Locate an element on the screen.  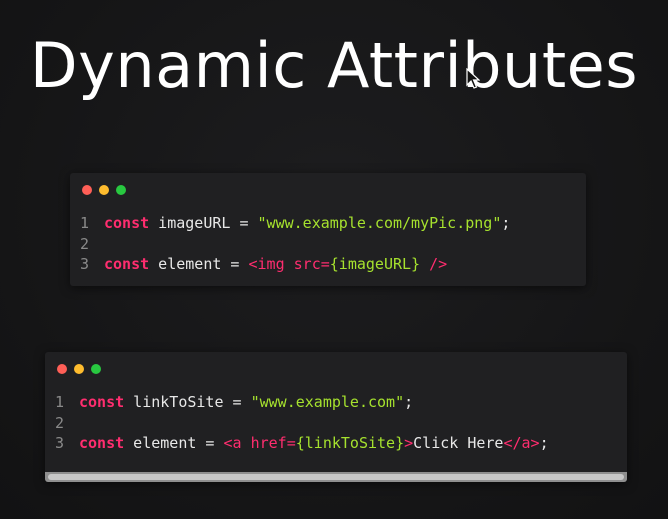
slide-title: Dynamic Attributes is located at coordinates (334, 65).